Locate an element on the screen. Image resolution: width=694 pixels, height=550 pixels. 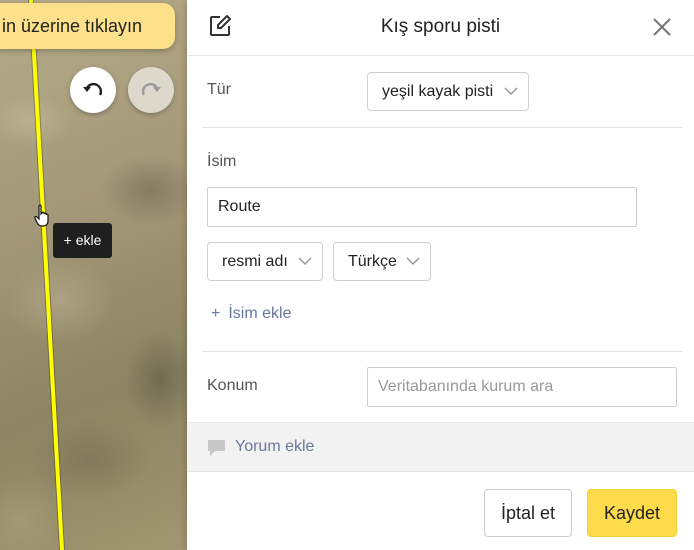
name-type-value: resmi adı is located at coordinates (255, 261).